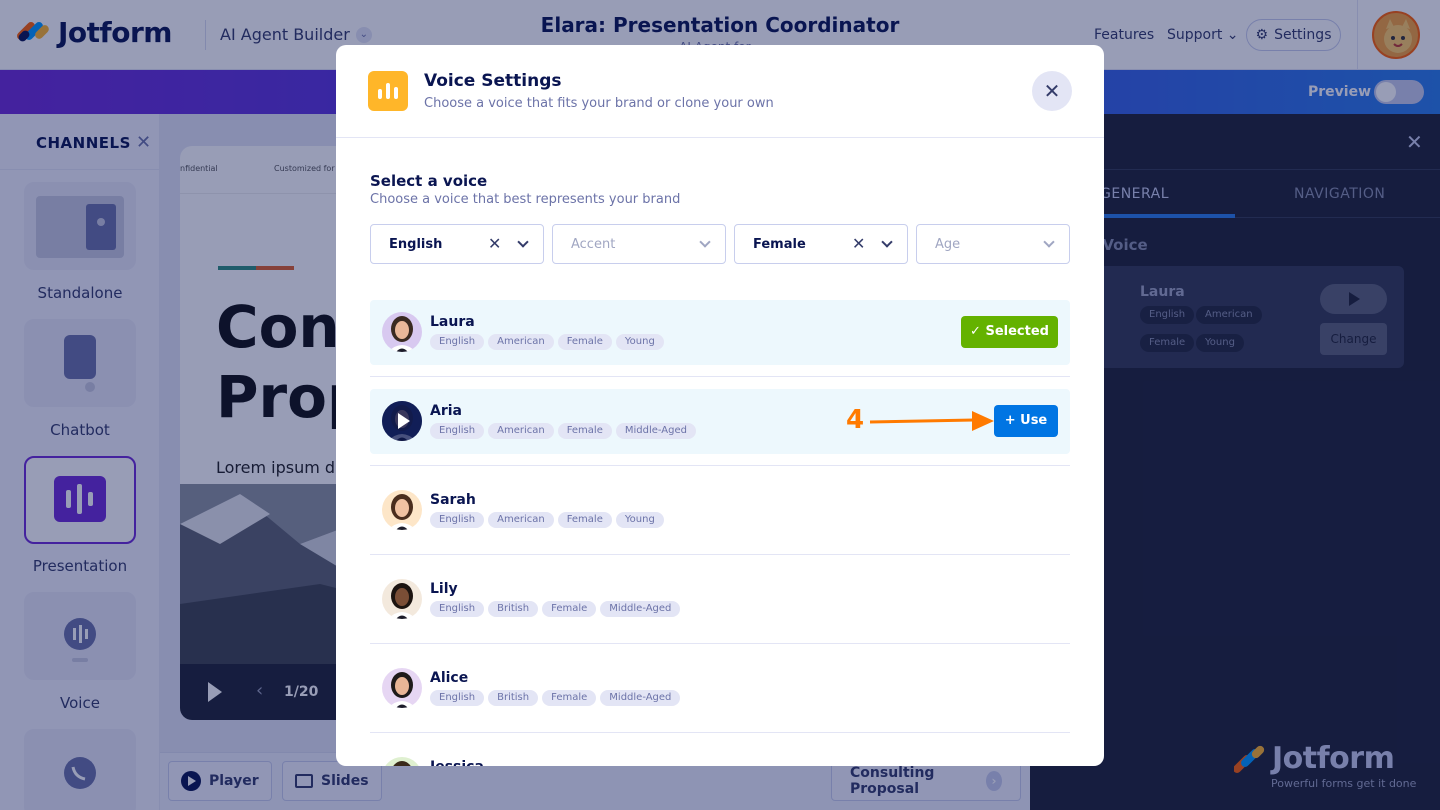  What do you see at coordinates (388, 91) in the screenshot?
I see `voice-bars-icon` at bounding box center [388, 91].